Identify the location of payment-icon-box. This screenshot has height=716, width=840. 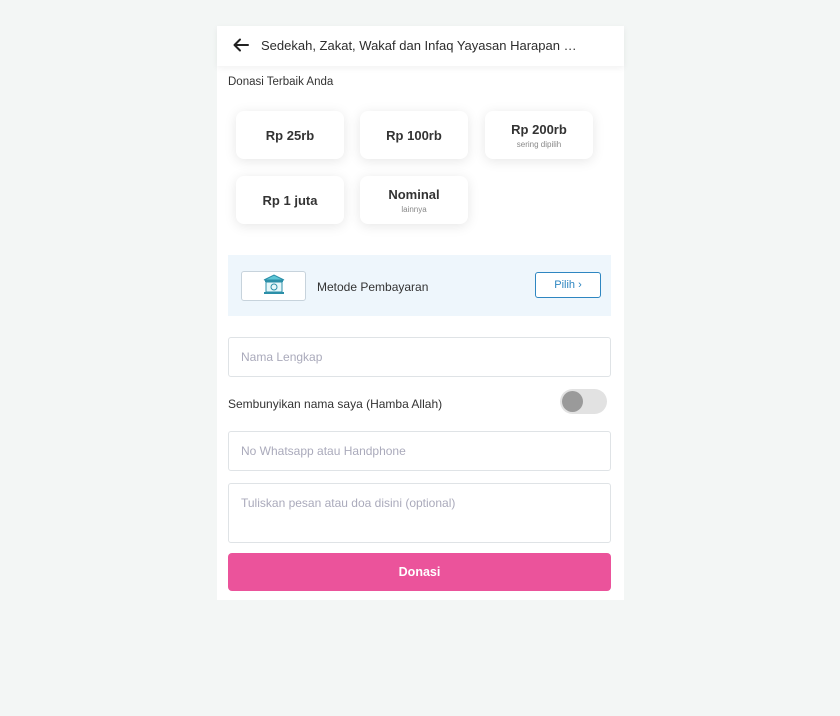
(273, 286).